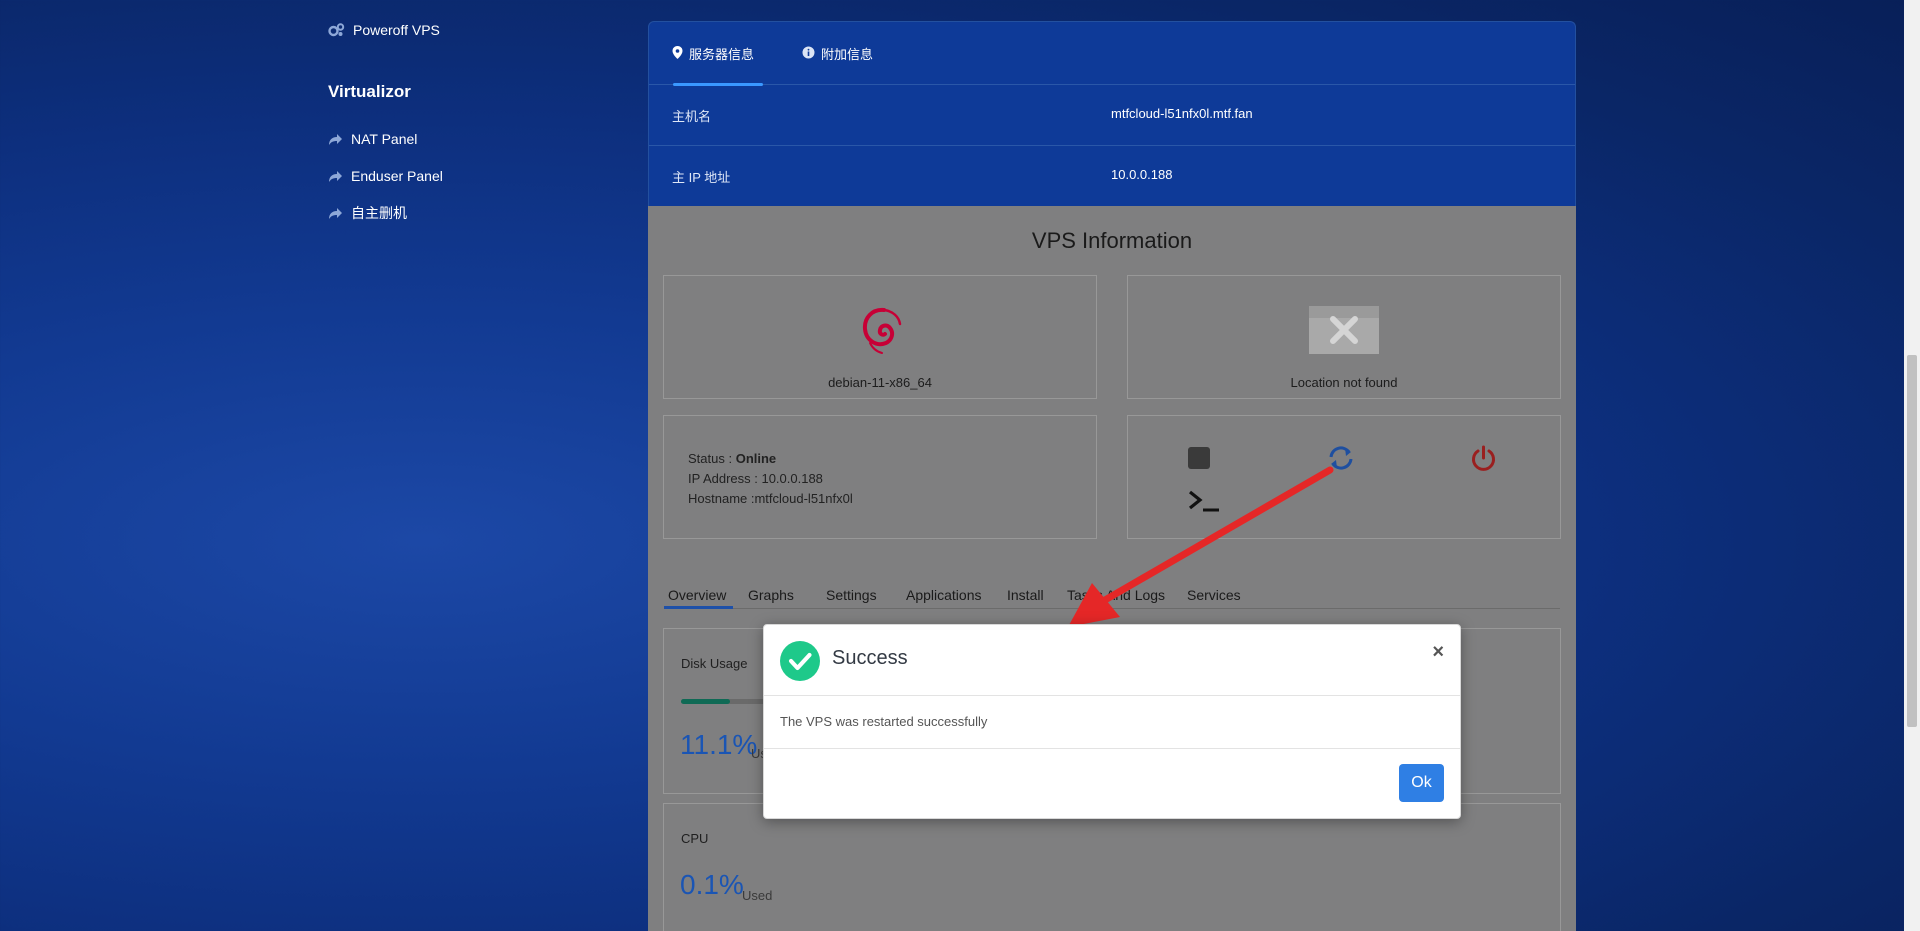 This screenshot has height=931, width=1920. Describe the element at coordinates (695, 838) in the screenshot. I see `cpu-label: CPU` at that location.